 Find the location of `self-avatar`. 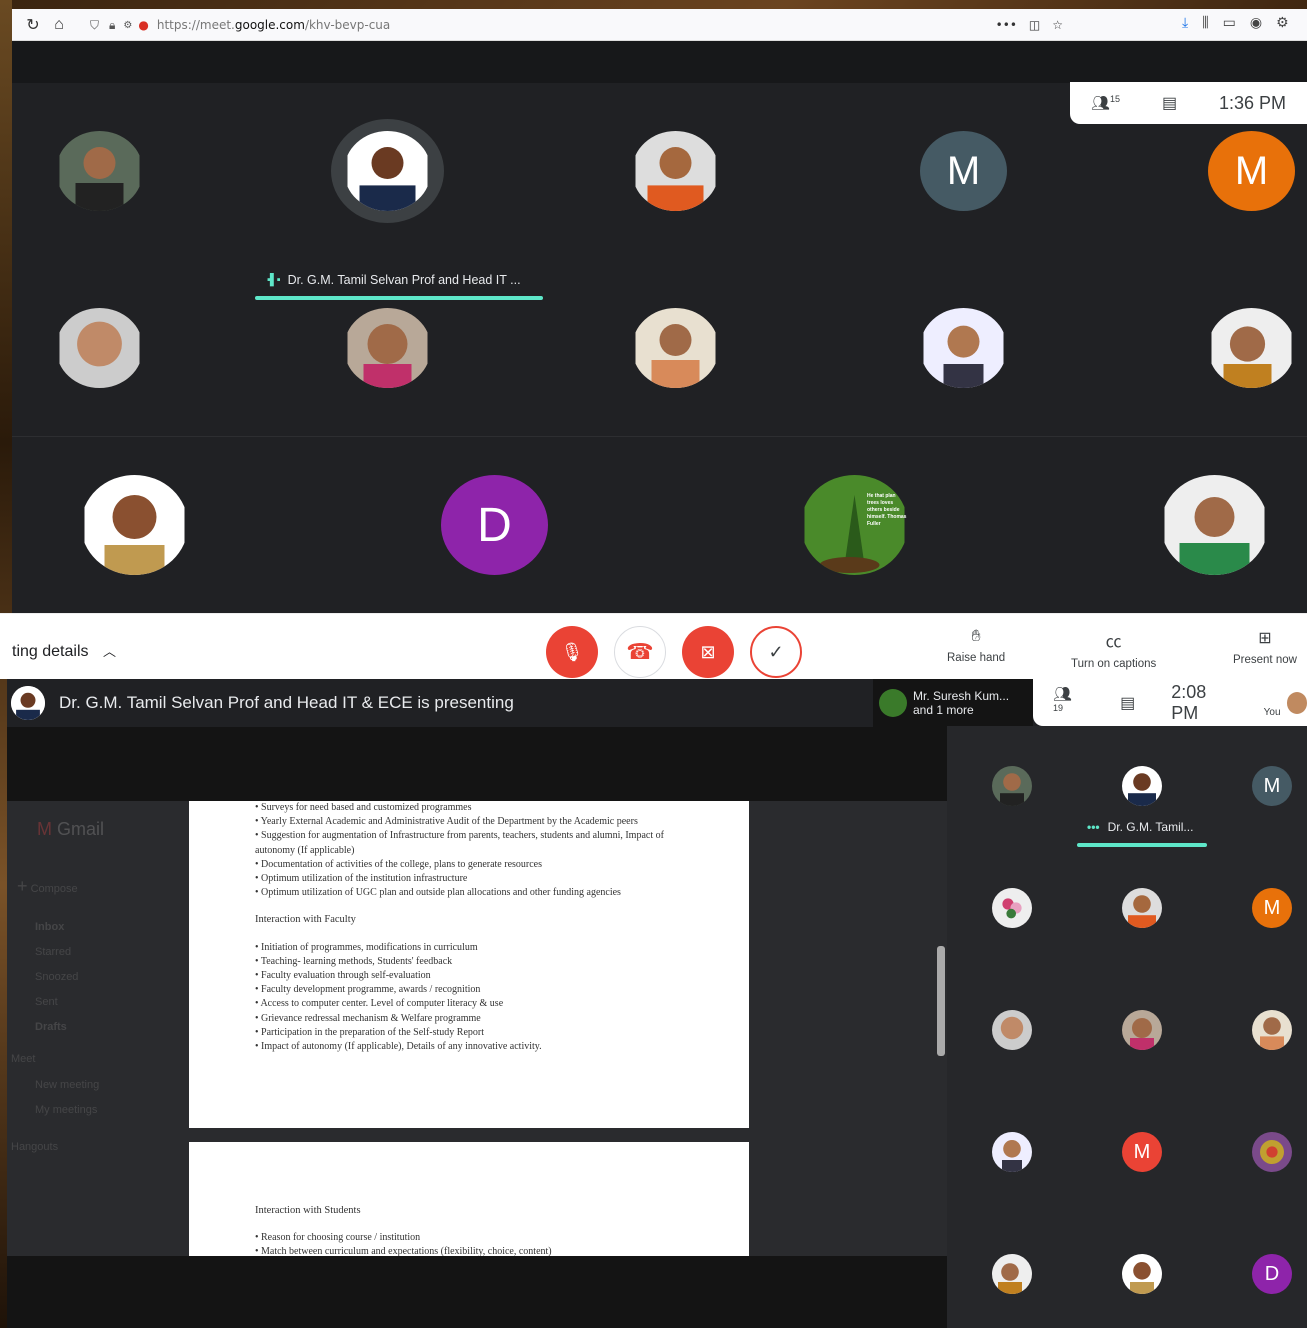

self-avatar is located at coordinates (1296, 702).